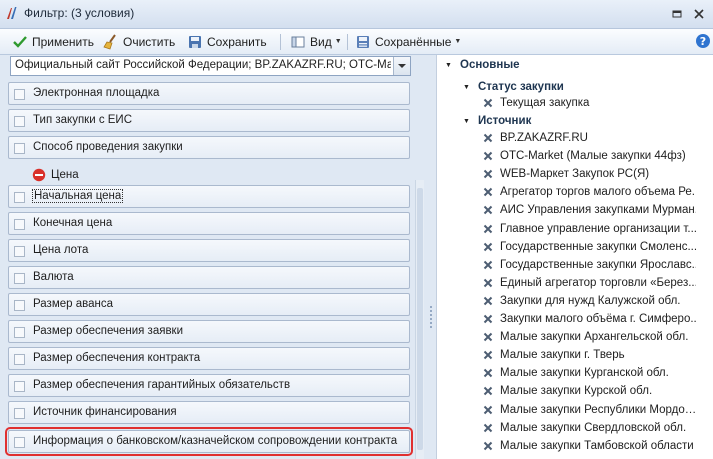  I want to click on tree-node-source: ▼ Источник, so click(497, 121).